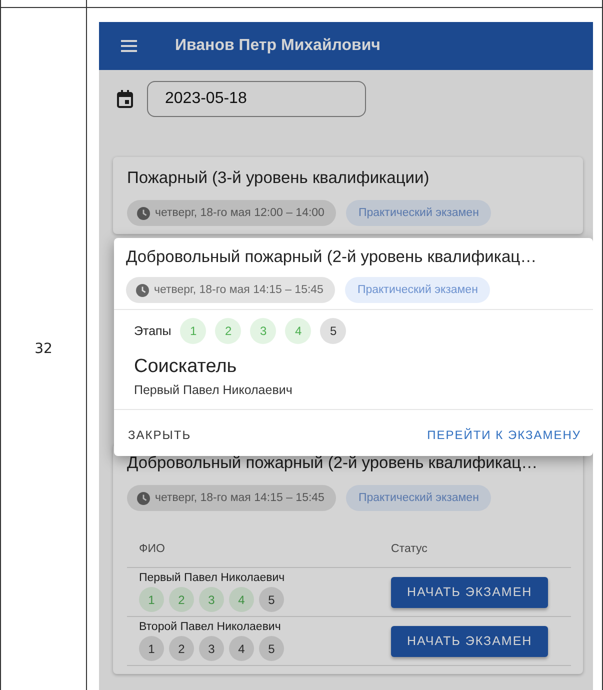  Describe the element at coordinates (129, 46) in the screenshot. I see `menu-icon` at that location.